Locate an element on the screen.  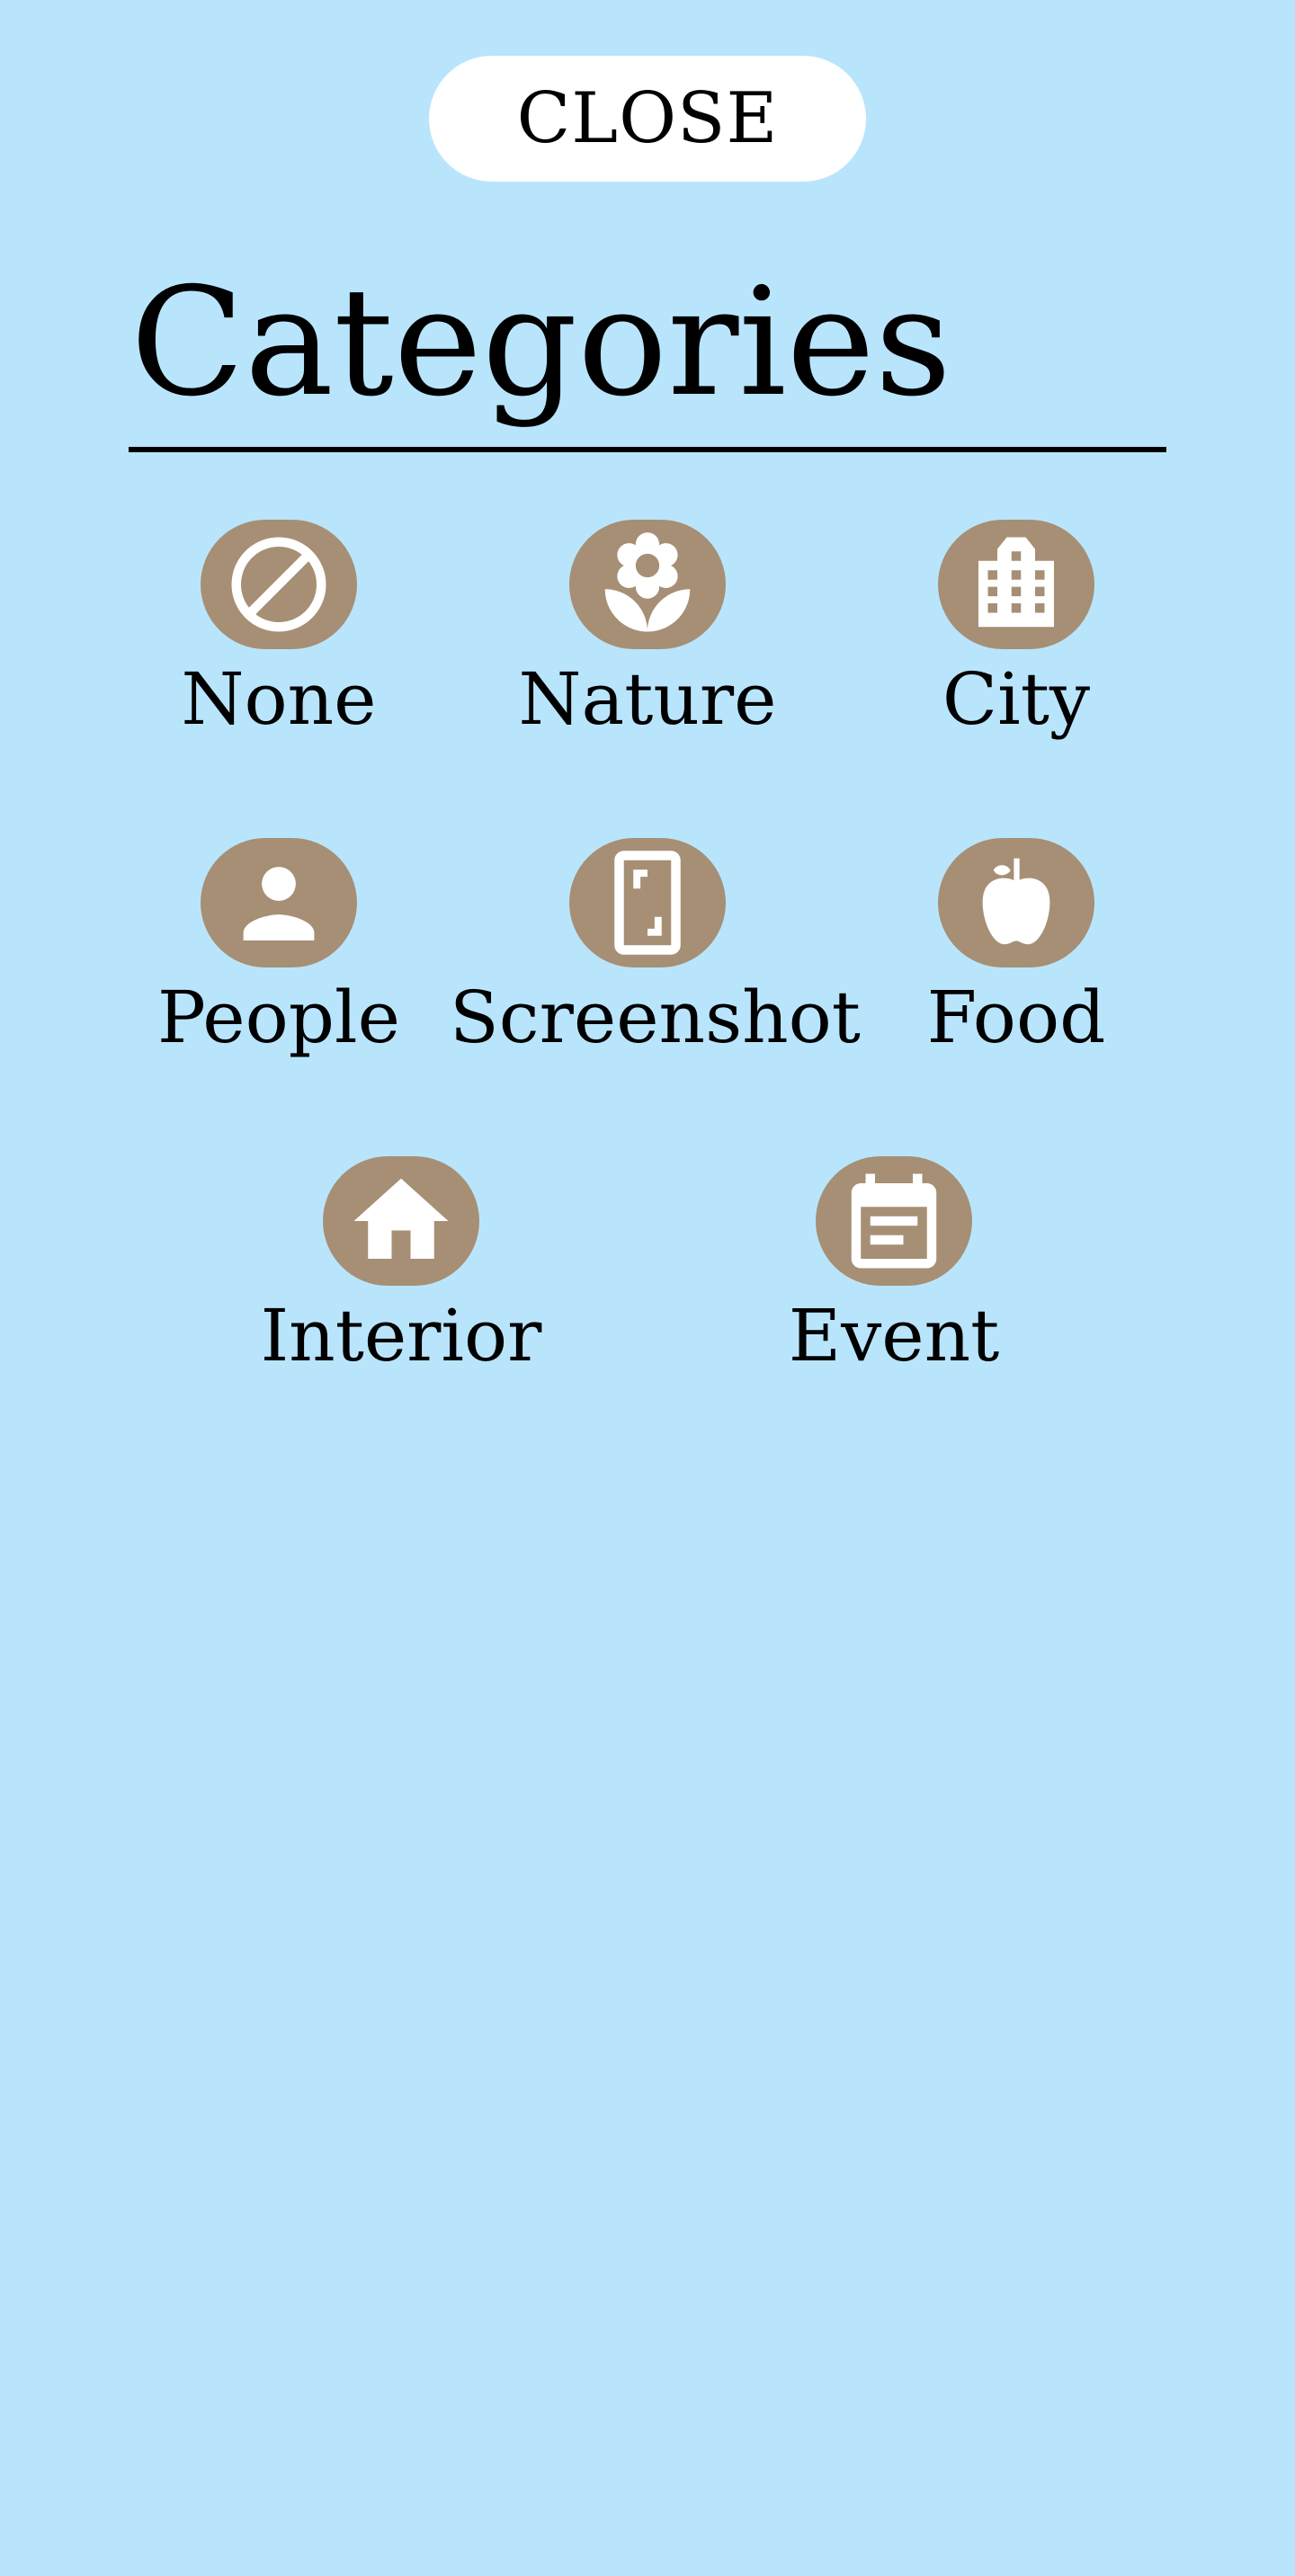
screenshot-icon is located at coordinates (647, 903).